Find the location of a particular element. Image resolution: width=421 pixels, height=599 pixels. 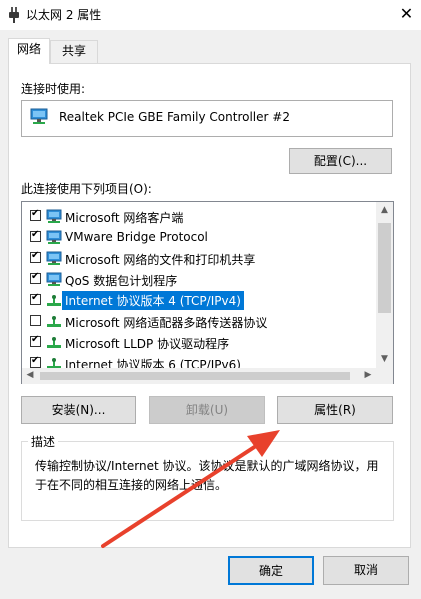

properties-button: 属性(R) is located at coordinates (335, 410).